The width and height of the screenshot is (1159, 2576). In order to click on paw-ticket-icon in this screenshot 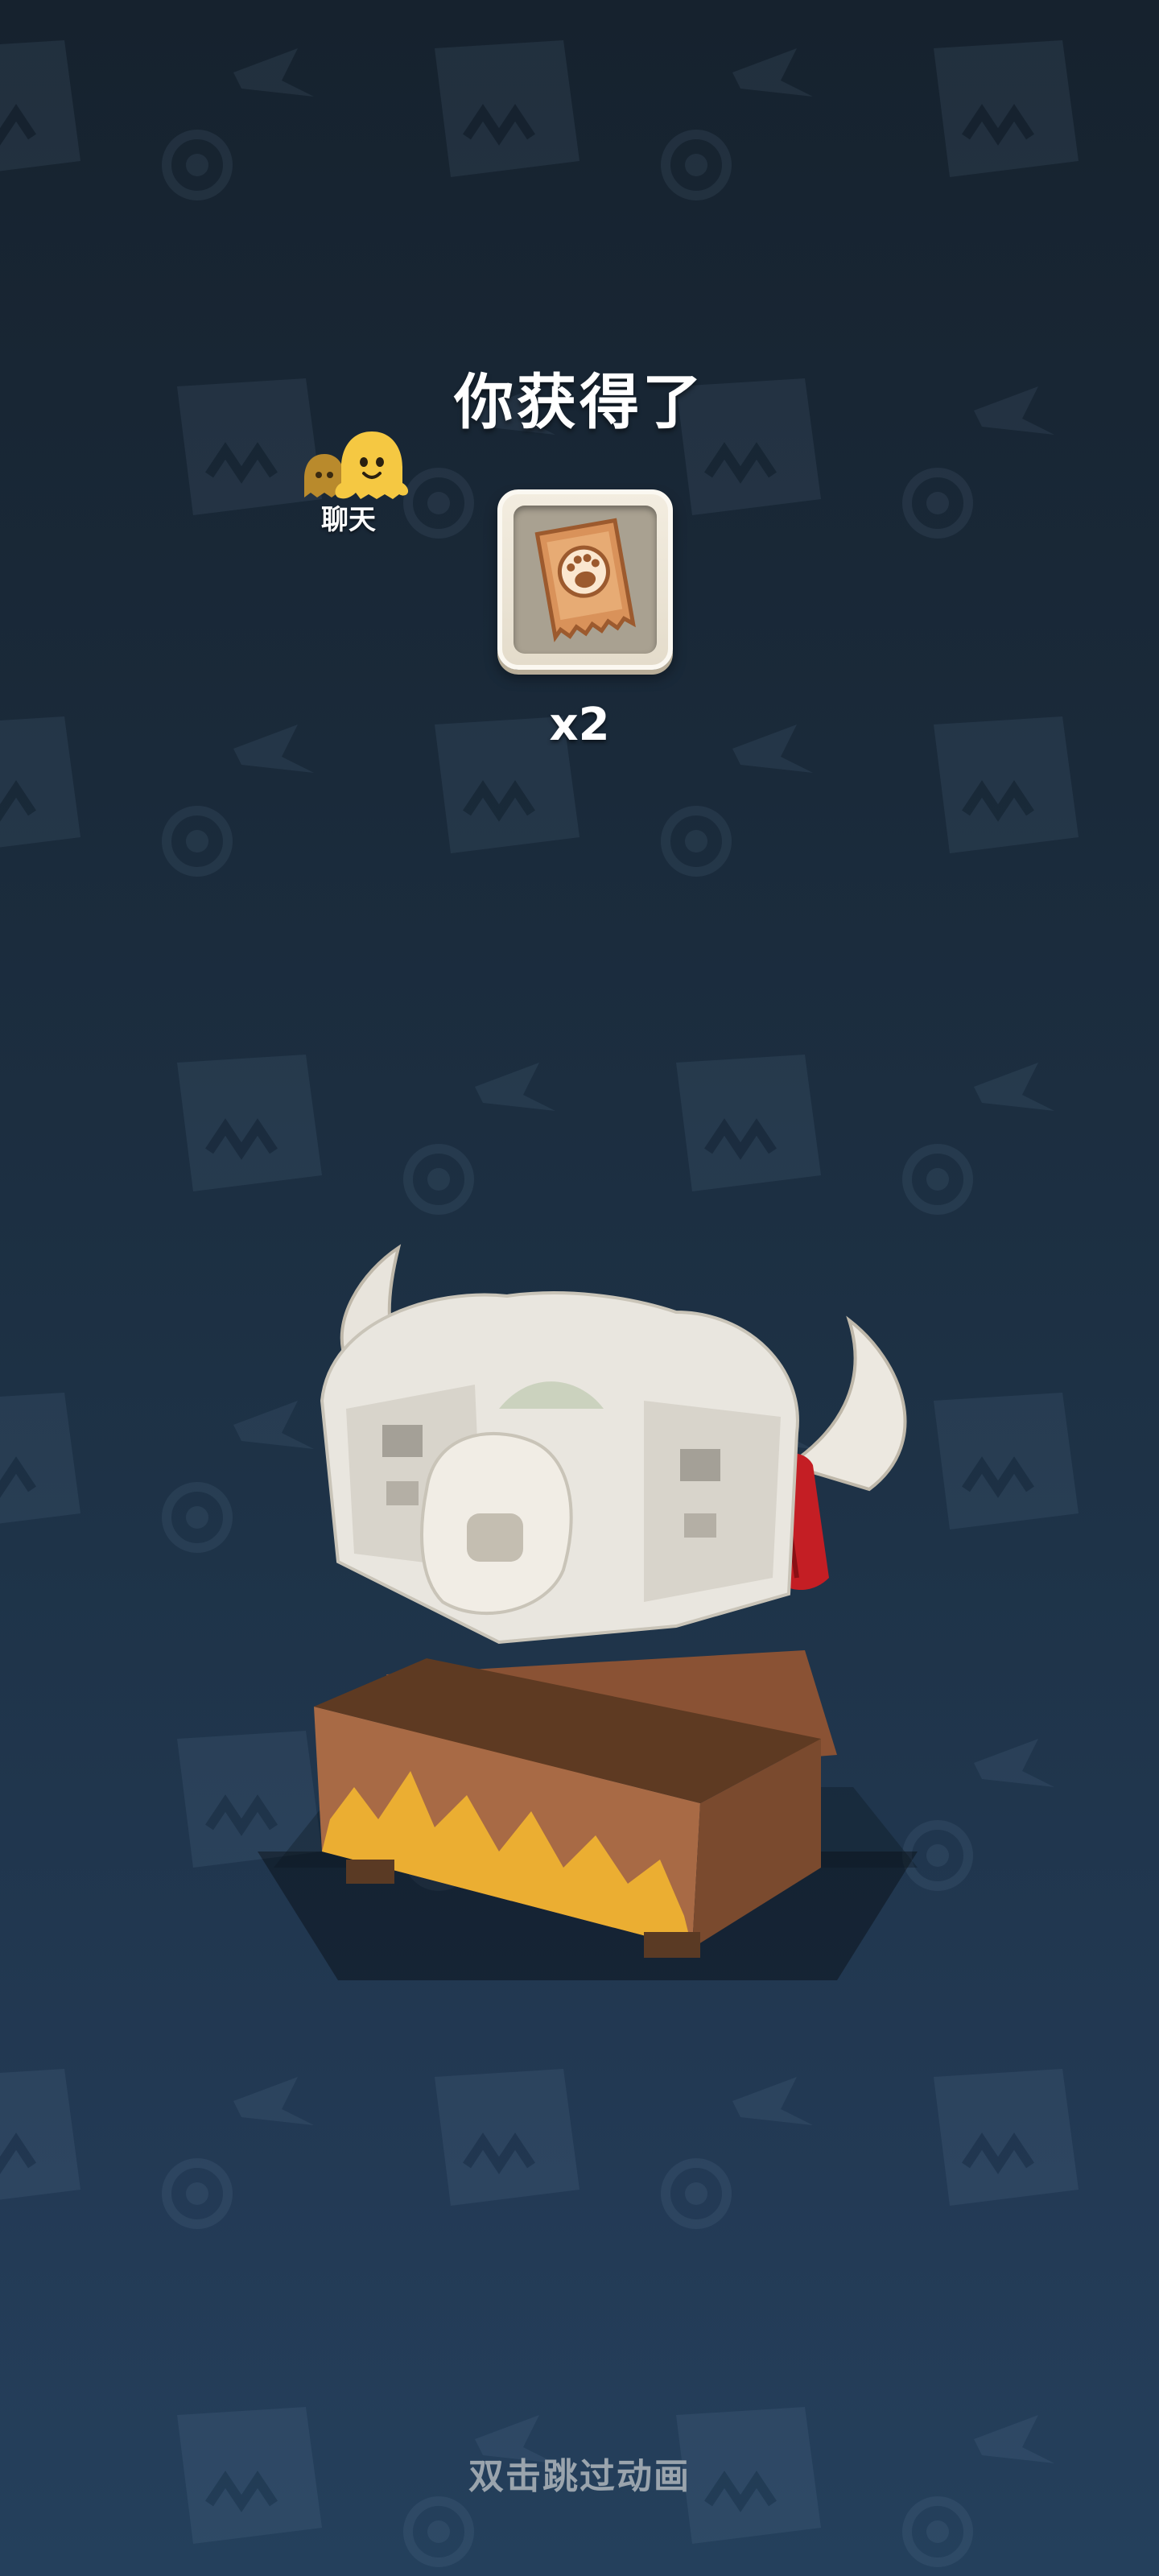, I will do `click(585, 580)`.